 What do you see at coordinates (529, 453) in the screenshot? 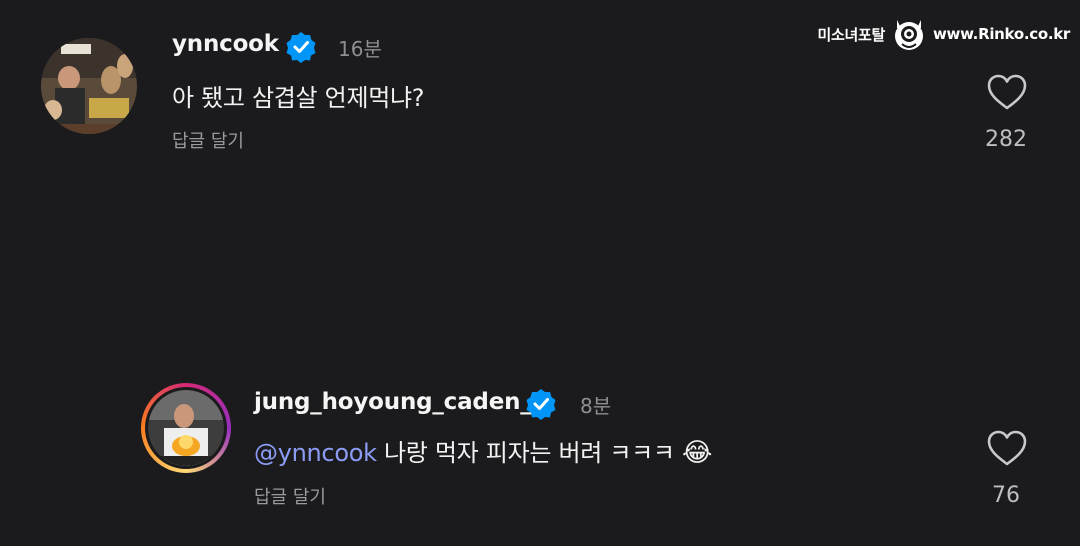
I see `comment-body: 나랑 먹자 피자는 버려 ㅋㅋㅋ` at bounding box center [529, 453].